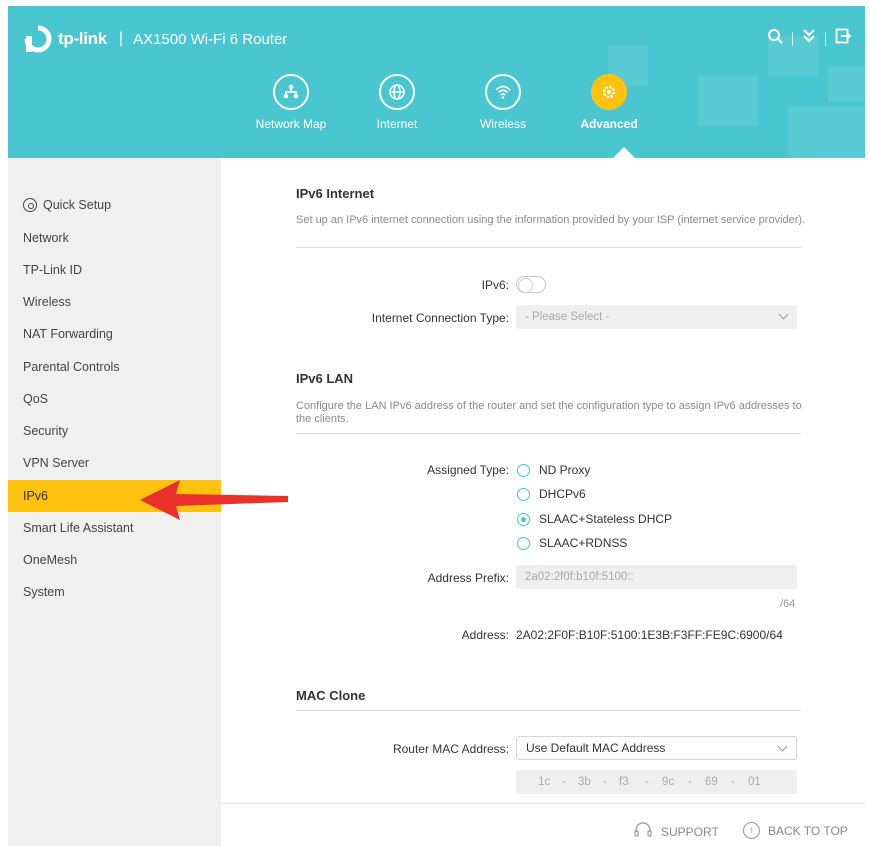 The height and width of the screenshot is (846, 870). I want to click on section-title-ipv6-lan: IPv6 LAN, so click(325, 378).